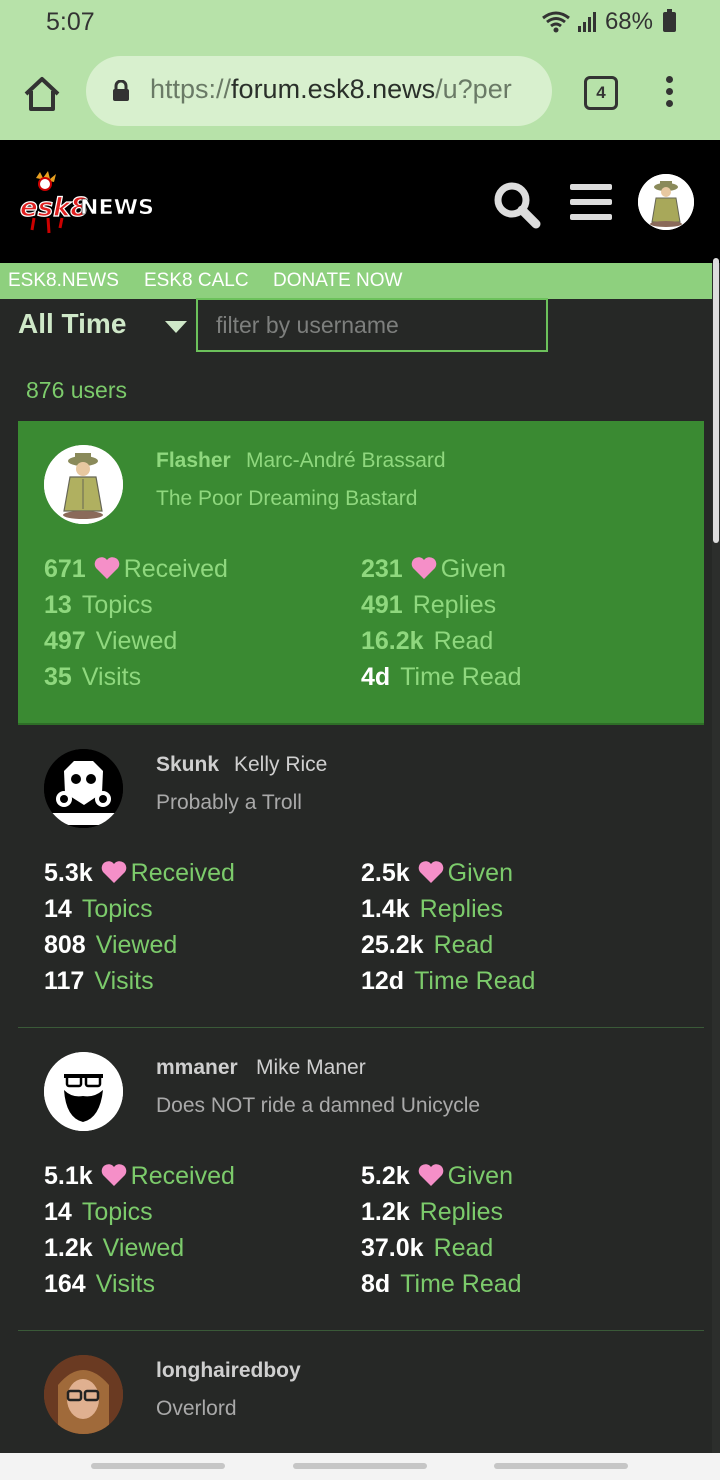 This screenshot has width=720, height=1480. I want to click on user-title: The Poor Dreaming Bastard, so click(287, 498).